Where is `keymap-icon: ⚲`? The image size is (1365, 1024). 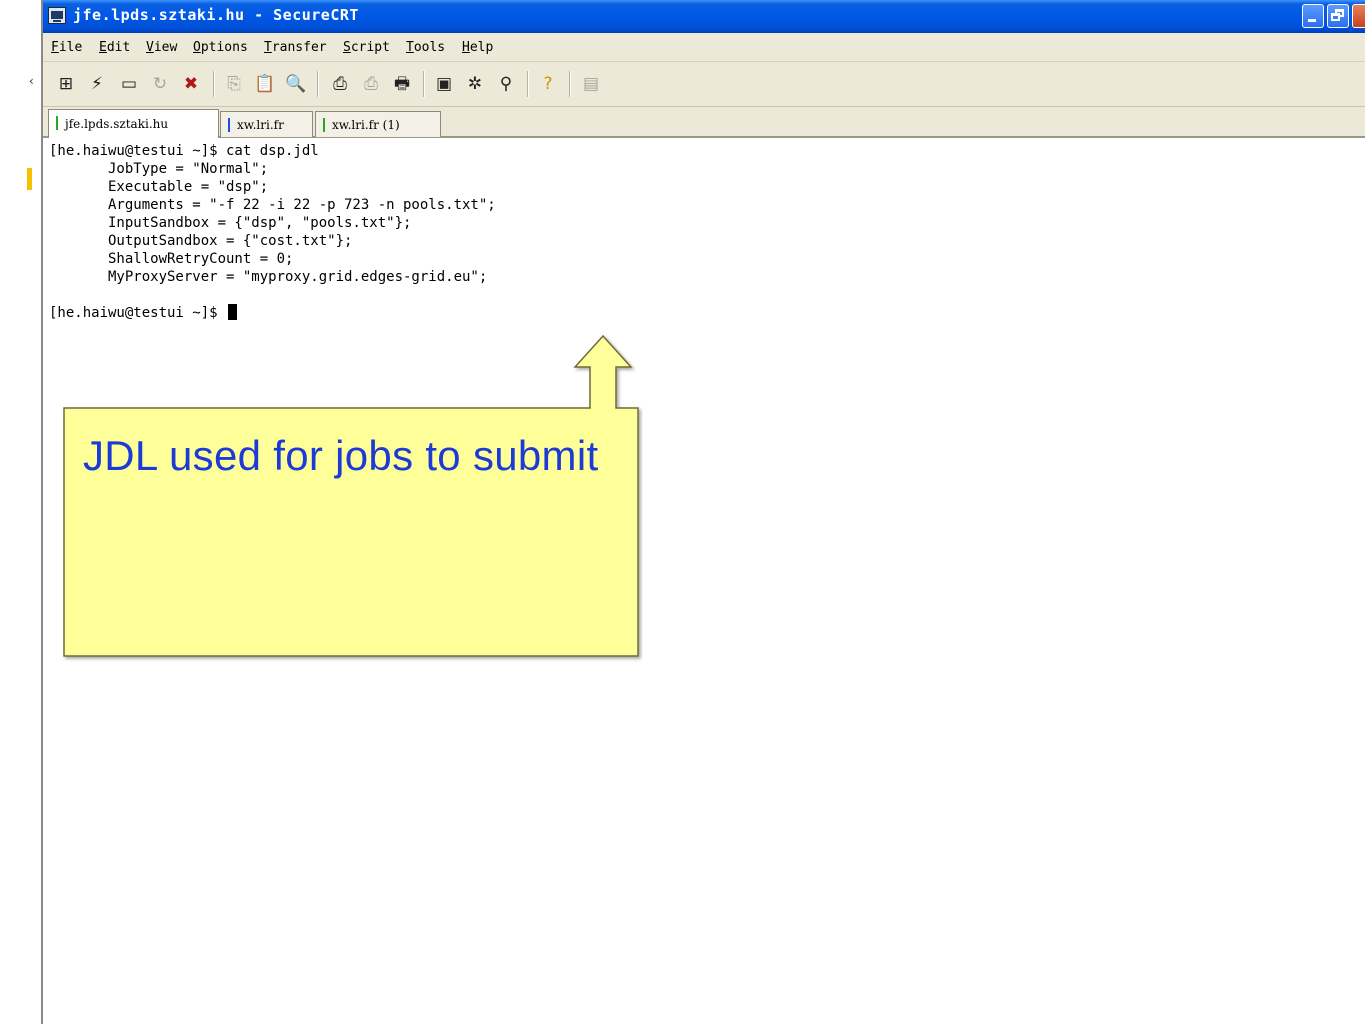 keymap-icon: ⚲ is located at coordinates (506, 84).